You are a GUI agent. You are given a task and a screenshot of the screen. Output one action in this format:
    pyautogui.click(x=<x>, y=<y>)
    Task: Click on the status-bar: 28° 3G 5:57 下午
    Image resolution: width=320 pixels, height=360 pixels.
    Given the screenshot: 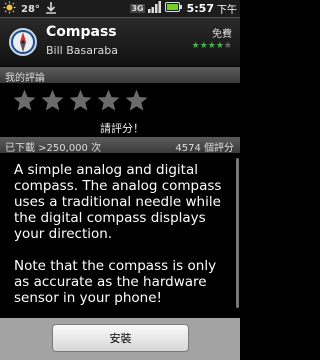 What is the action you would take?
    pyautogui.click(x=120, y=9)
    